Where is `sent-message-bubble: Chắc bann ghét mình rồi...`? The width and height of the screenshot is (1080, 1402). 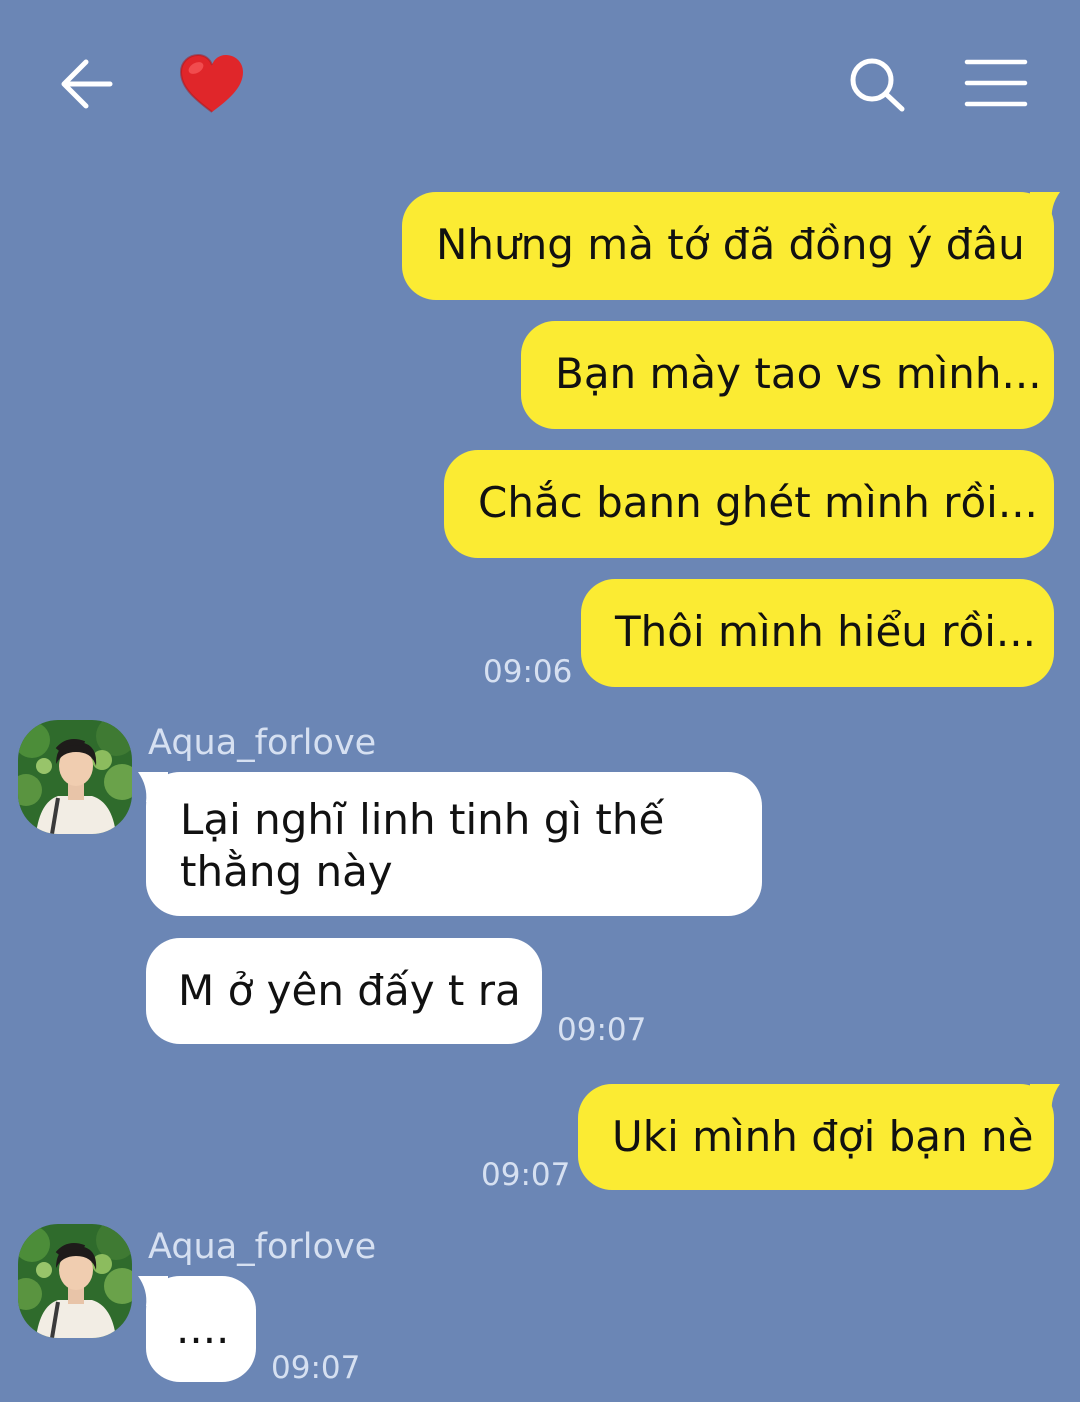 sent-message-bubble: Chắc bann ghét mình rồi... is located at coordinates (749, 504).